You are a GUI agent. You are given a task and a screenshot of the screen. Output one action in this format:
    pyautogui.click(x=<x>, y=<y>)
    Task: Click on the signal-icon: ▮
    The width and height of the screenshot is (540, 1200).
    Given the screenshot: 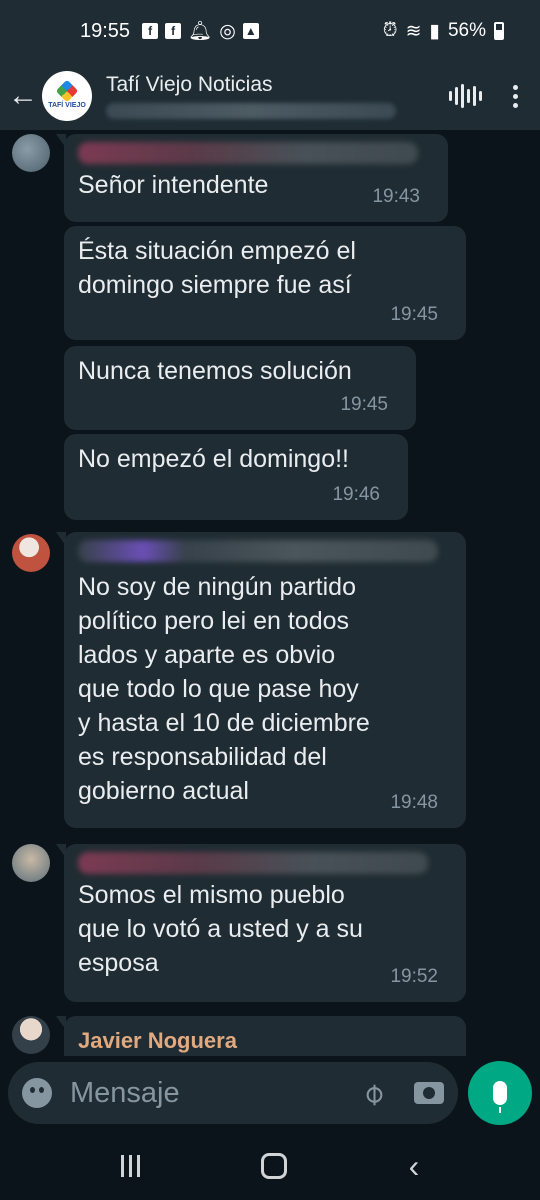 What is the action you would take?
    pyautogui.click(x=434, y=31)
    